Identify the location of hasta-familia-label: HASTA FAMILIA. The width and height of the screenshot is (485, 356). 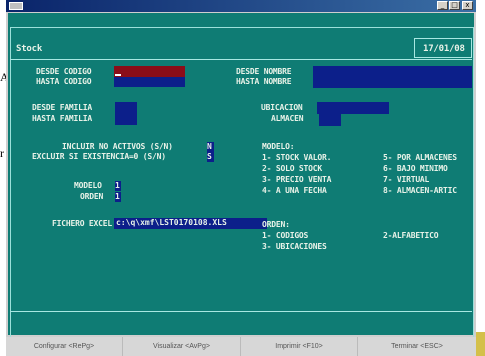
(62, 118).